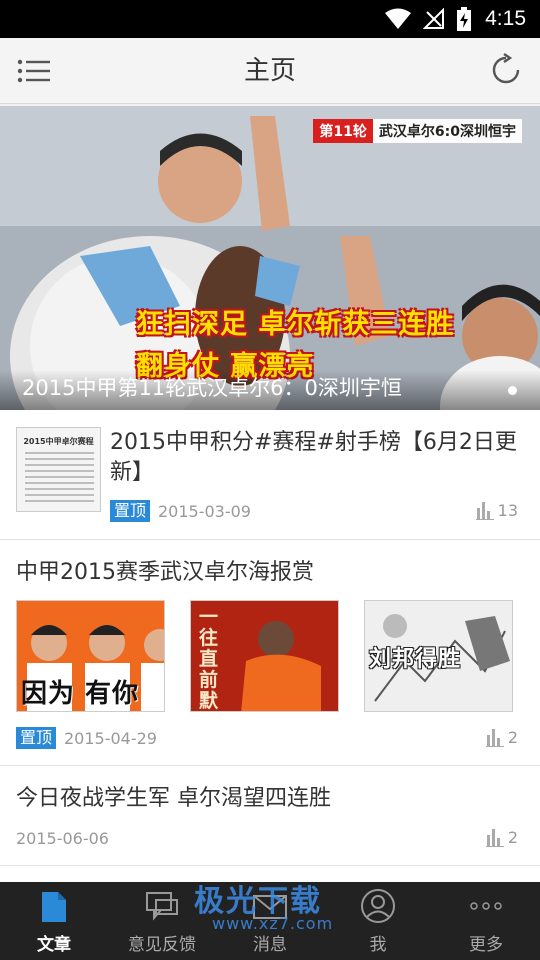 This screenshot has height=960, width=540. I want to click on banner-caption: 2015中甲第11轮武汉卓尔6：0深圳宇恒, so click(212, 388).